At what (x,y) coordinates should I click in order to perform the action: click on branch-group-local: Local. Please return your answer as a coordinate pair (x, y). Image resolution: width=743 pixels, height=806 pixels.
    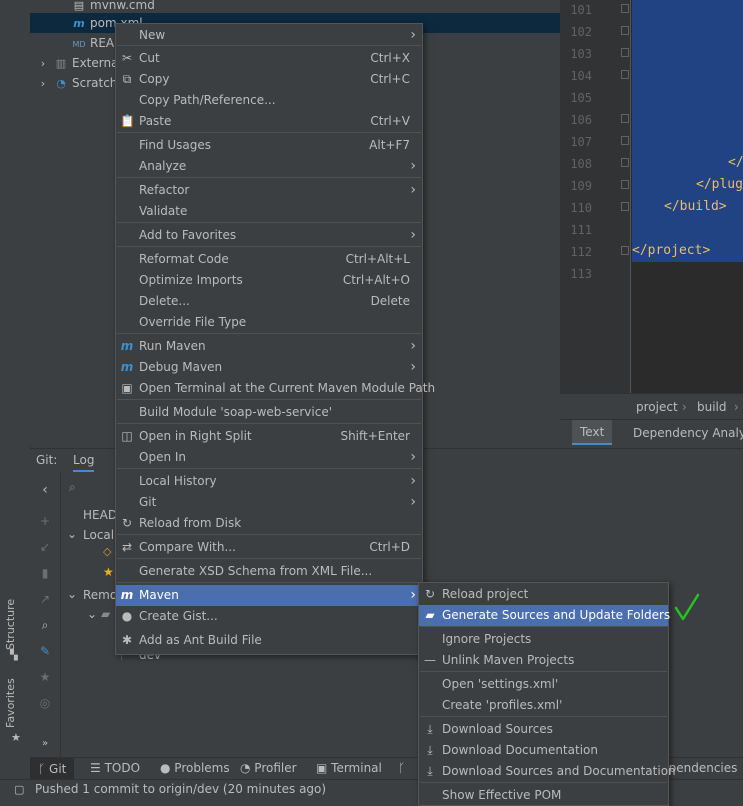
    Looking at the image, I should click on (98, 535).